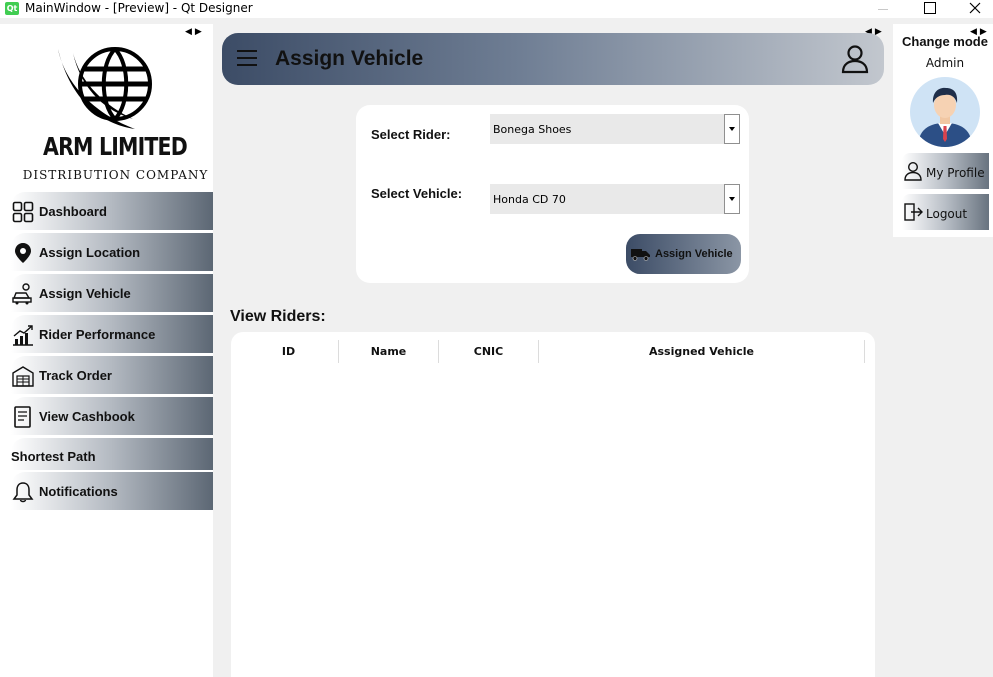 The width and height of the screenshot is (993, 677). What do you see at coordinates (640, 255) in the screenshot?
I see `truck-icon` at bounding box center [640, 255].